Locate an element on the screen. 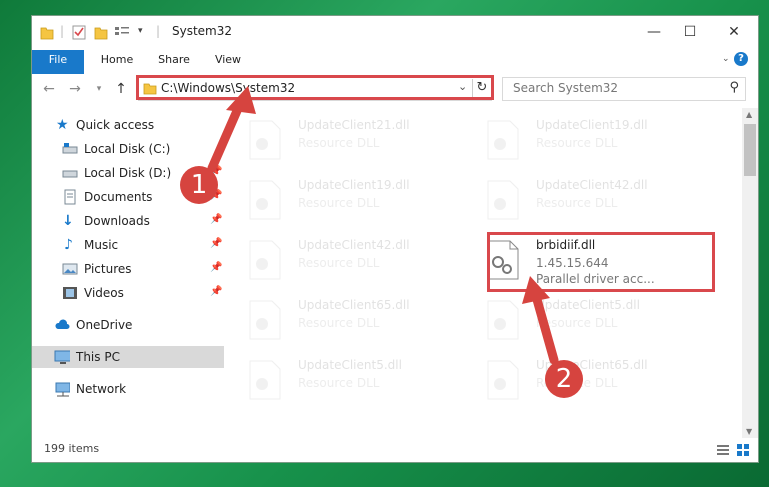 This screenshot has width=769, height=487. music-icon: ♪ is located at coordinates (68, 245).